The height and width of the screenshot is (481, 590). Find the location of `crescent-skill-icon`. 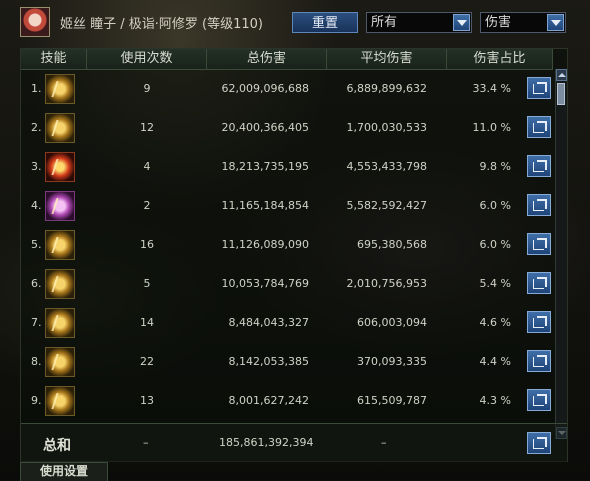

crescent-skill-icon is located at coordinates (60, 362).